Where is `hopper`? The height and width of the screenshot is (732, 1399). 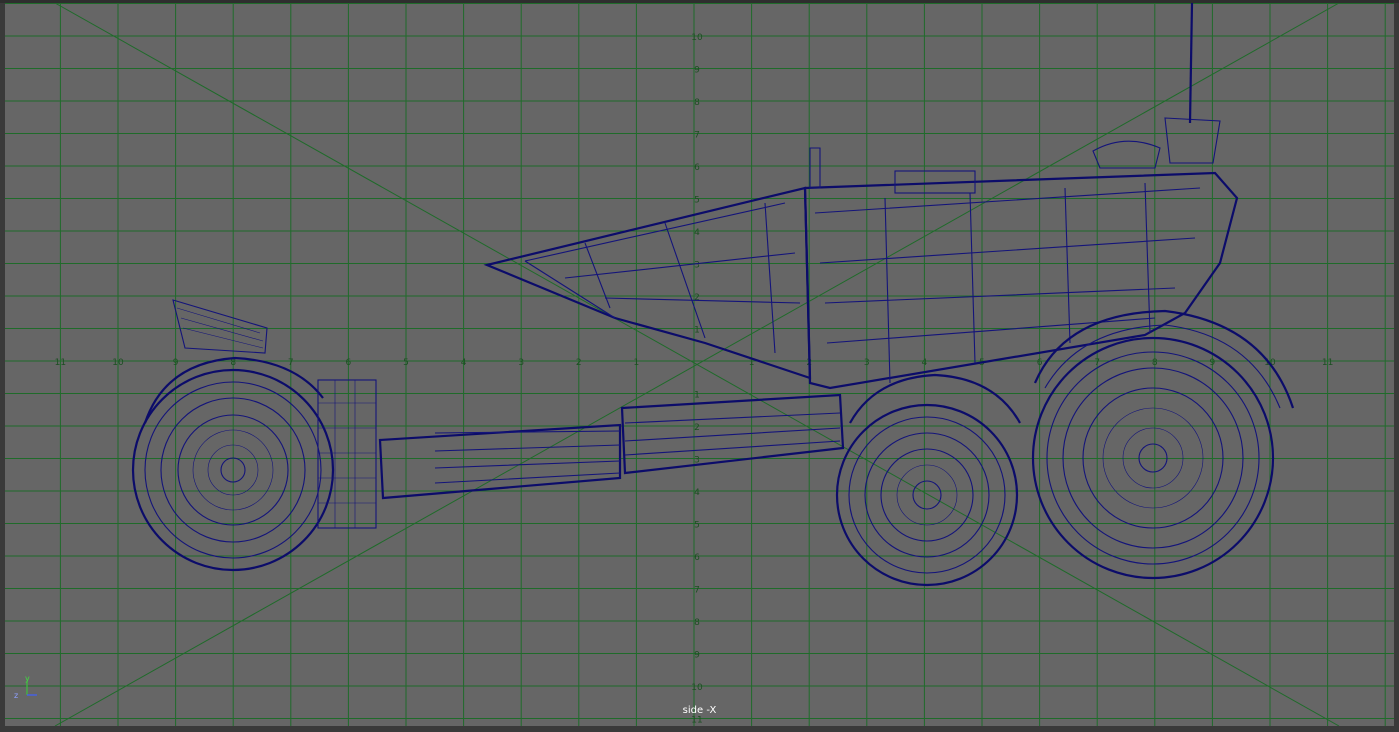
hopper is located at coordinates (647, 283).